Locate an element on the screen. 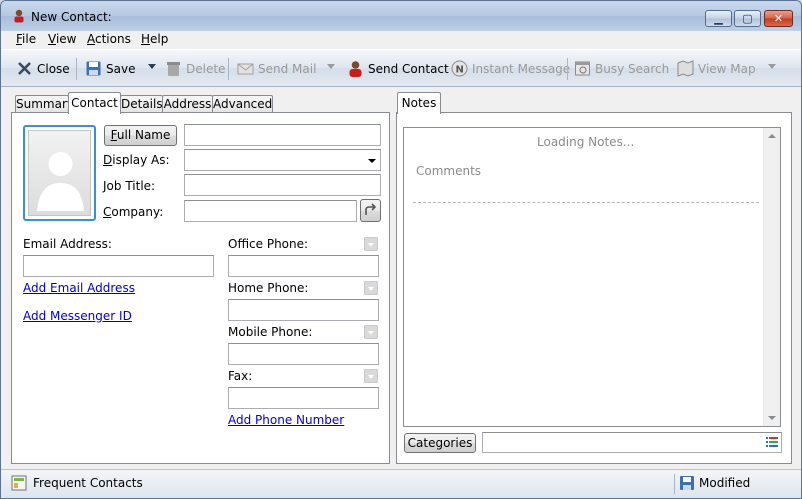 Image resolution: width=802 pixels, height=499 pixels. modified-disk-icon is located at coordinates (687, 483).